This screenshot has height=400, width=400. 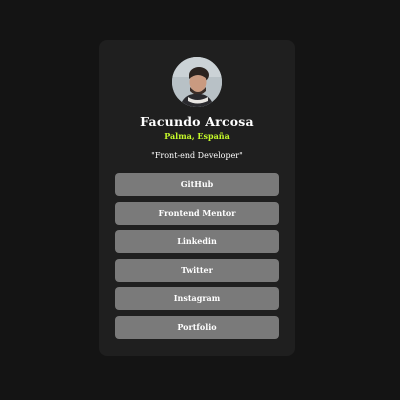 I want to click on link-github-button: GitHub, so click(x=197, y=184).